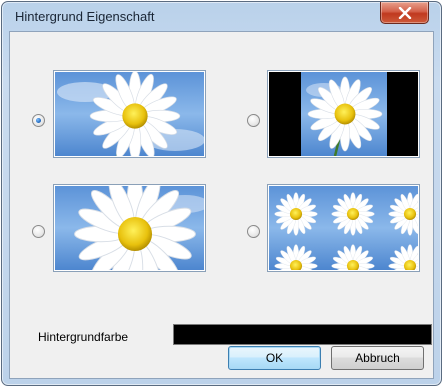 Image resolution: width=445 pixels, height=389 pixels. I want to click on background-color-swatch, so click(302, 334).